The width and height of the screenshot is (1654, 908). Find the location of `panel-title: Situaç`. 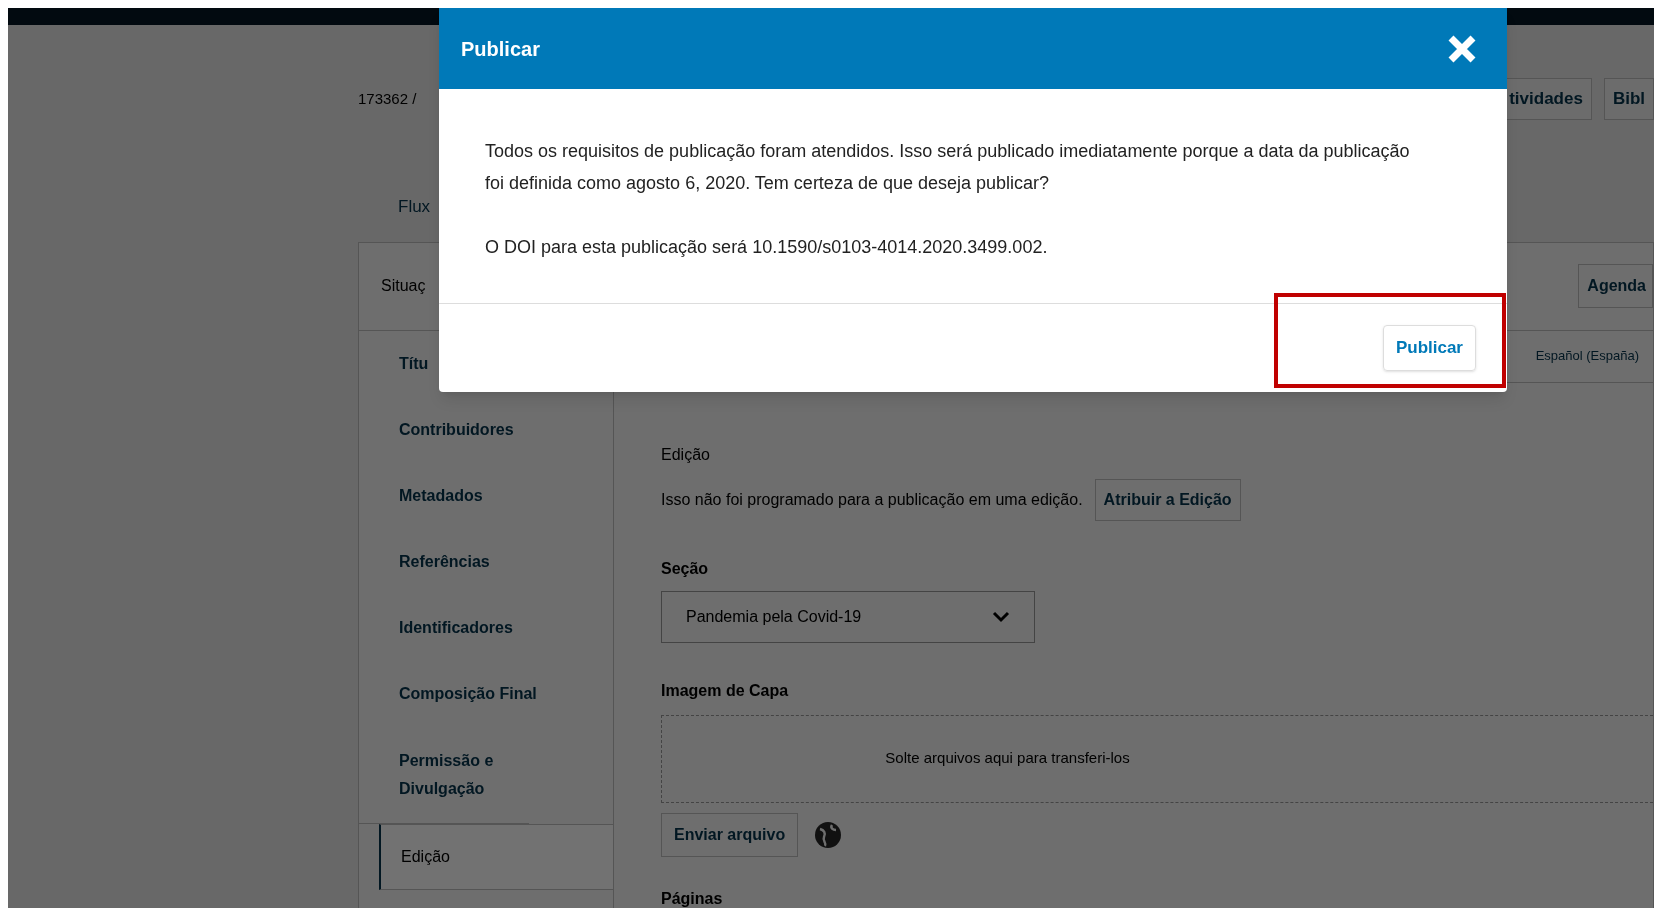

panel-title: Situaç is located at coordinates (403, 286).